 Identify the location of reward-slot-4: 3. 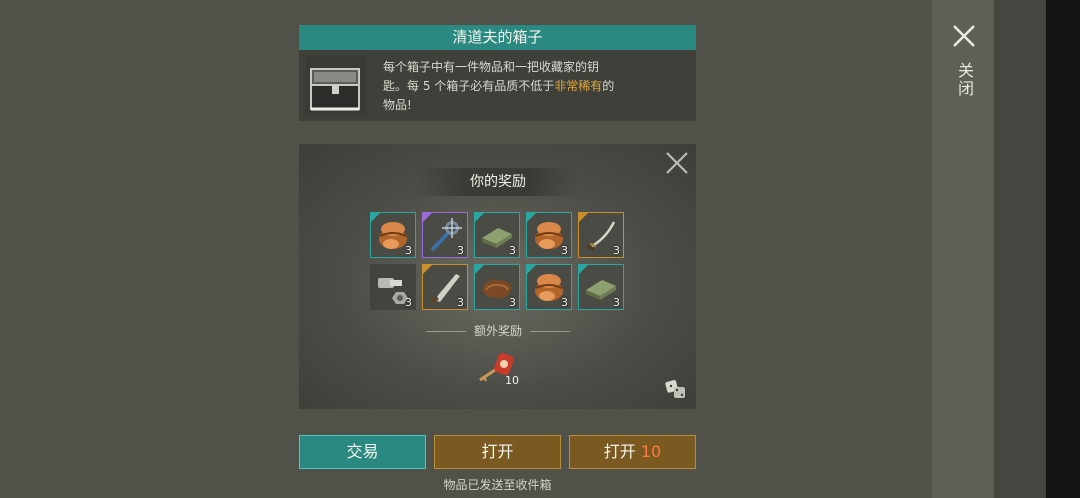
(549, 235).